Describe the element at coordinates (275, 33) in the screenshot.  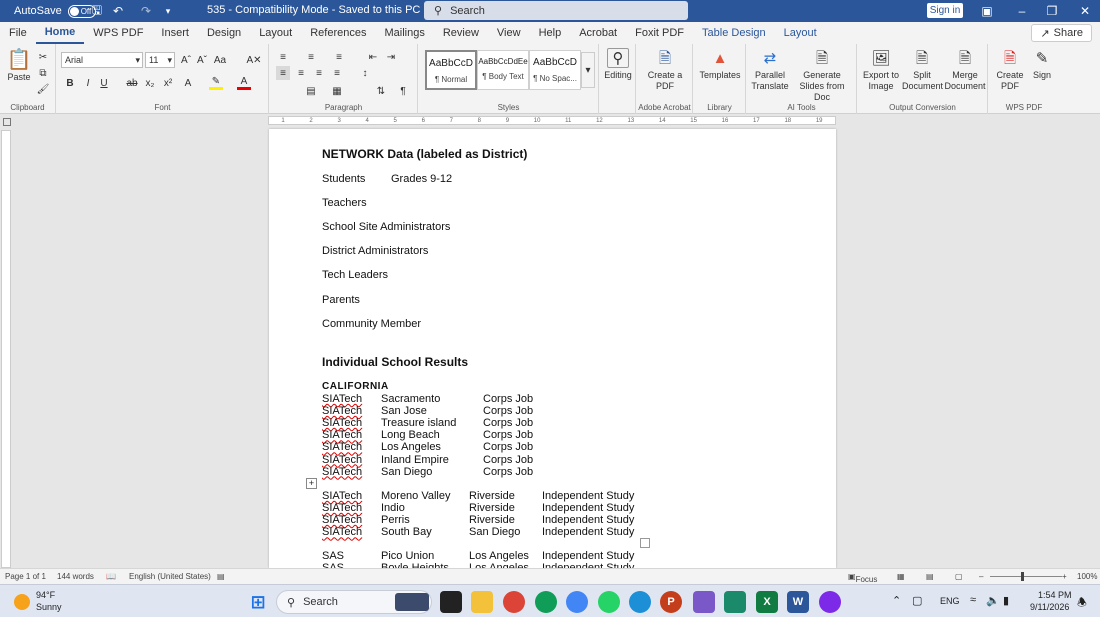
I see `tab-layout: Layout` at that location.